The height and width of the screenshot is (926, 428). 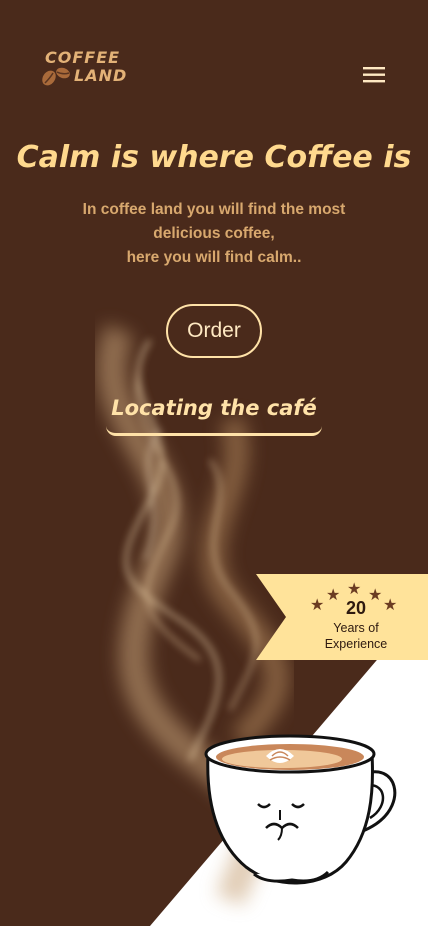 I want to click on locate-cafe-button: Locating the café, so click(x=214, y=409).